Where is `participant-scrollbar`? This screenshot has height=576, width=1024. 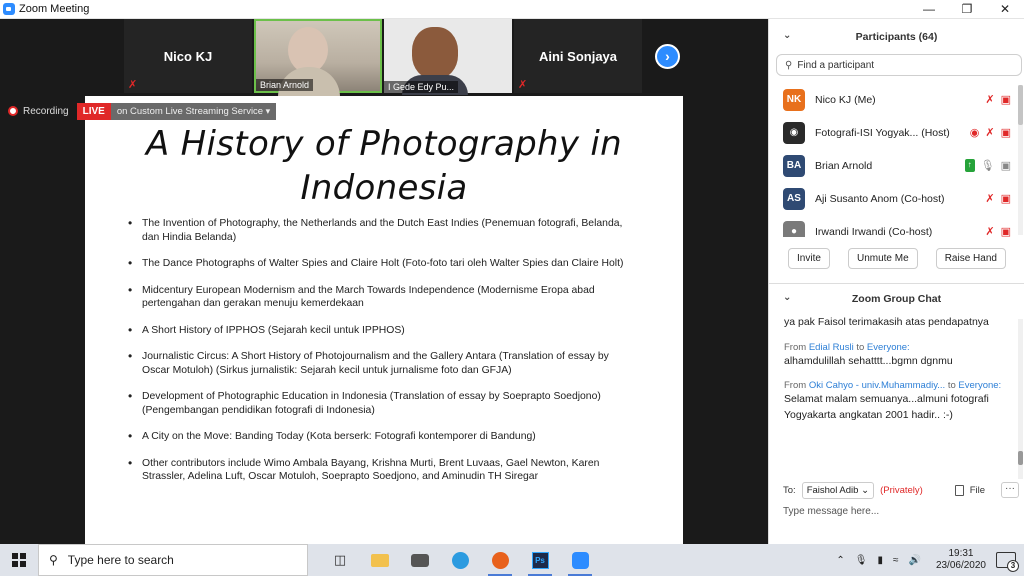
participant-scrollbar is located at coordinates (1020, 160).